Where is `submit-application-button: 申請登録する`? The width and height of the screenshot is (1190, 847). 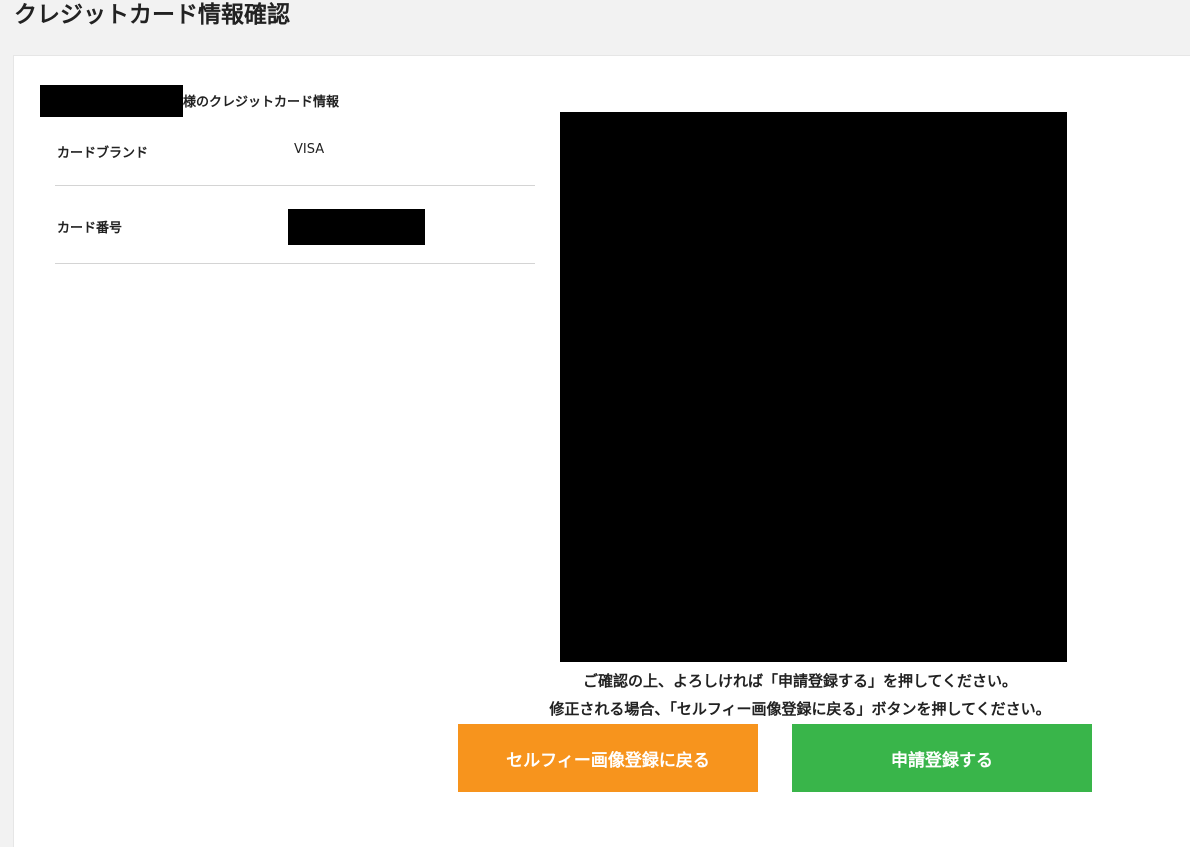
submit-application-button: 申請登録する is located at coordinates (942, 758).